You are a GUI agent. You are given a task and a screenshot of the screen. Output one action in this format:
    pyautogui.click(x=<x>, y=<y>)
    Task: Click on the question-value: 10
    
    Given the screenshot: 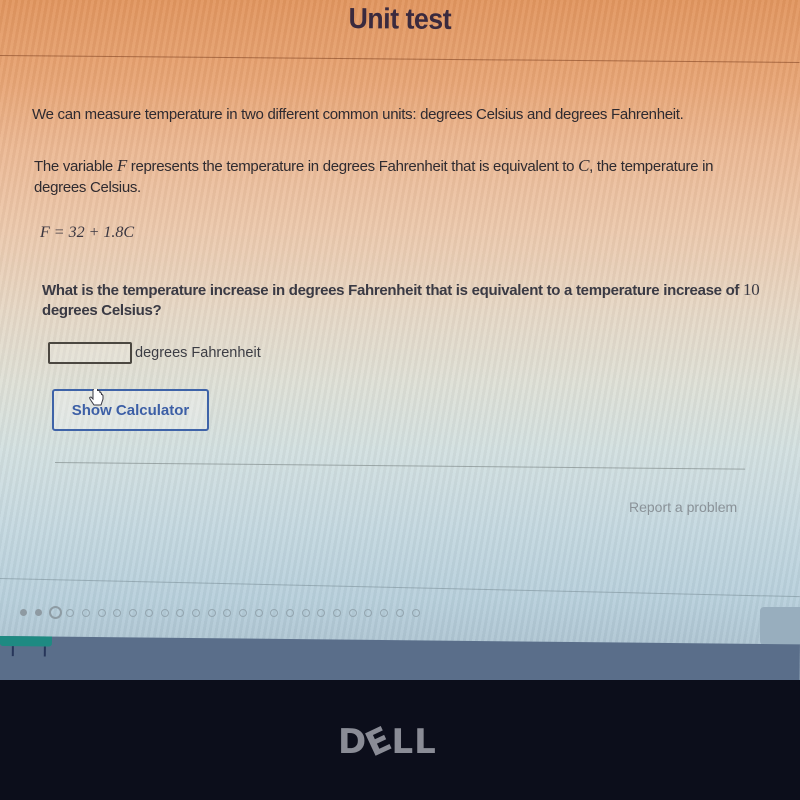 What is the action you would take?
    pyautogui.click(x=751, y=289)
    